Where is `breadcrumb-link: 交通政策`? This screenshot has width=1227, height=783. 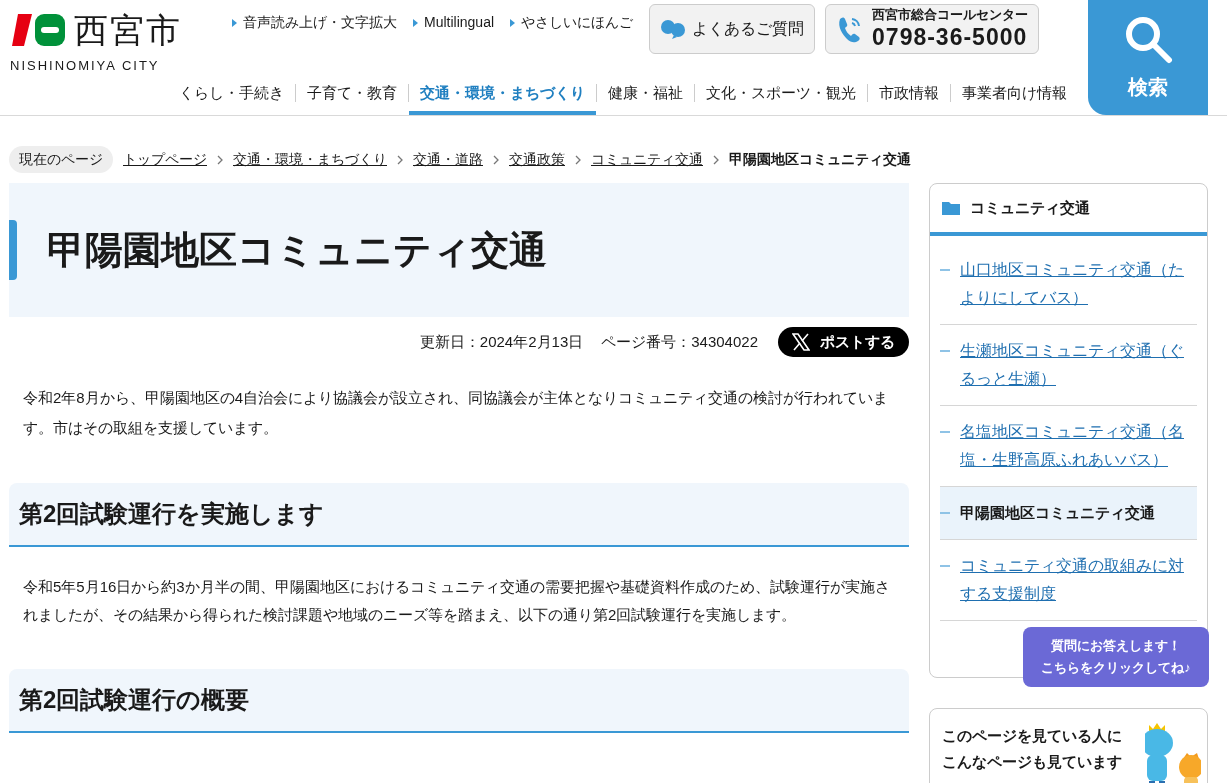
breadcrumb-link: 交通政策 is located at coordinates (537, 159).